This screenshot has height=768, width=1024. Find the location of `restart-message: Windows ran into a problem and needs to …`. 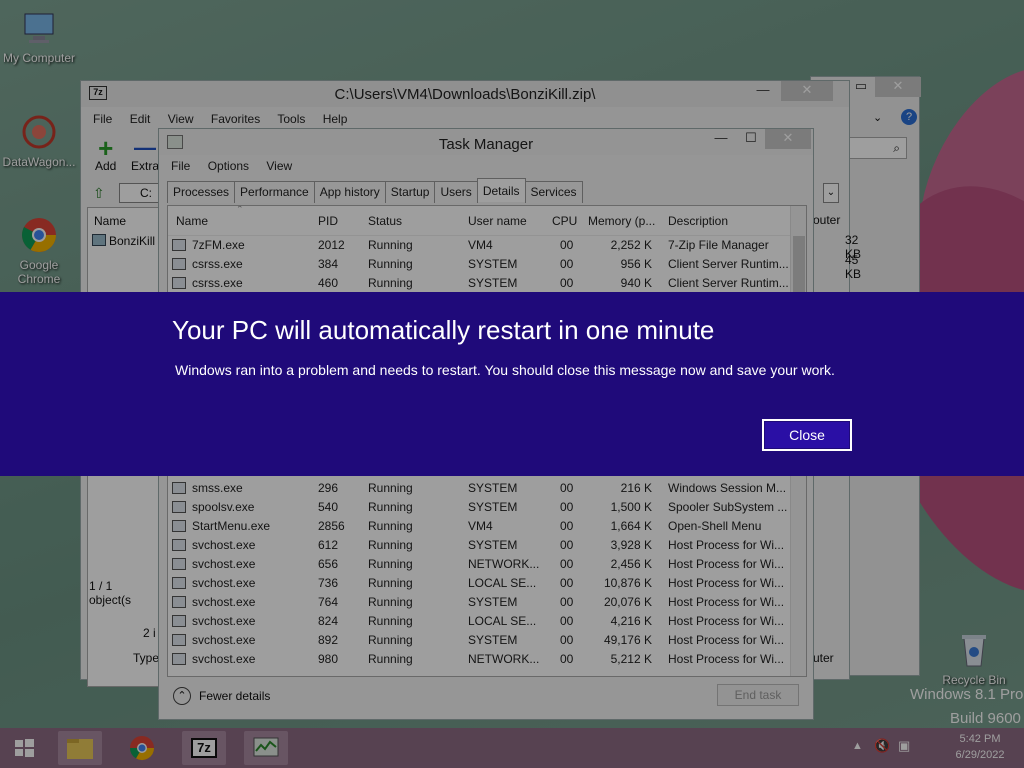

restart-message: Windows ran into a problem and needs to … is located at coordinates (505, 370).